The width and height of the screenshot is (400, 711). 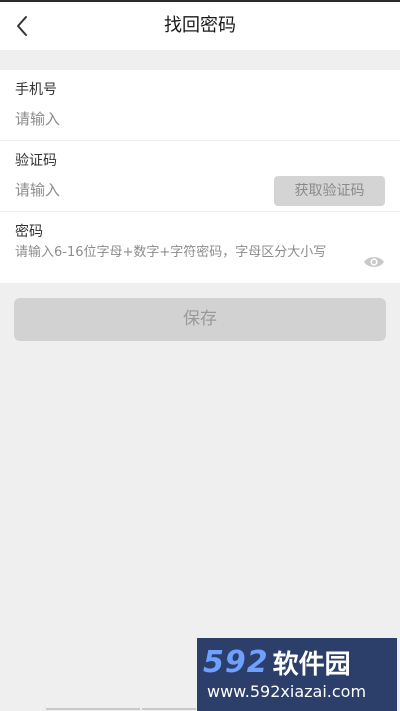 I want to click on nav-indicator-left, so click(x=93, y=709).